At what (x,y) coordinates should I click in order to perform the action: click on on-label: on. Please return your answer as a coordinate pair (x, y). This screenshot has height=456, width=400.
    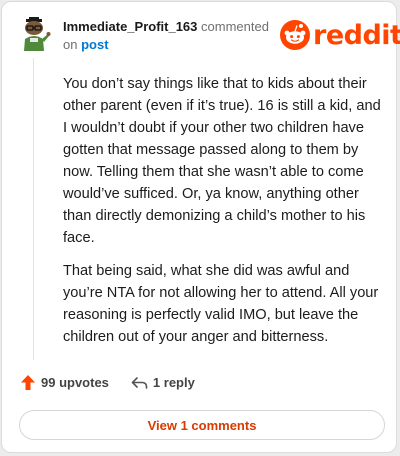
    Looking at the image, I should click on (70, 44).